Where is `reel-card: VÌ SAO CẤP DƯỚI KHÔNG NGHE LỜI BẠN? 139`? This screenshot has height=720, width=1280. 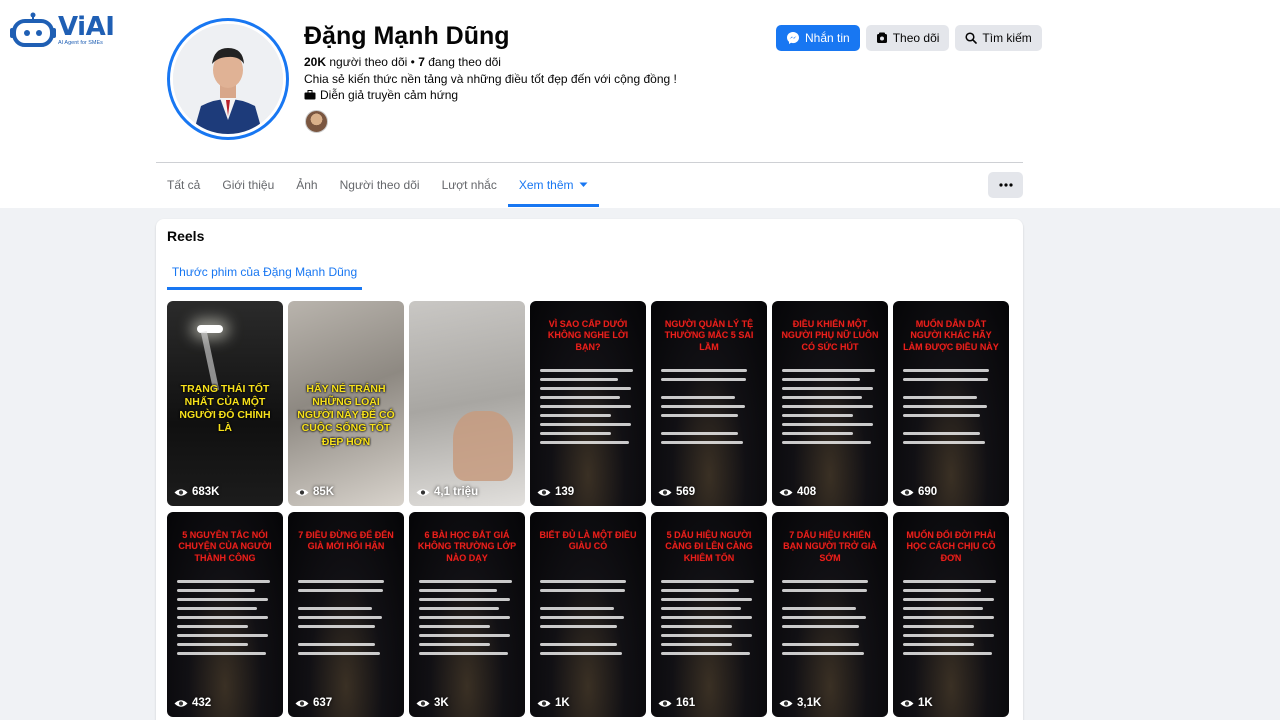
reel-card: VÌ SAO CẤP DƯỚI KHÔNG NGHE LỜI BẠN? 139 is located at coordinates (588, 403).